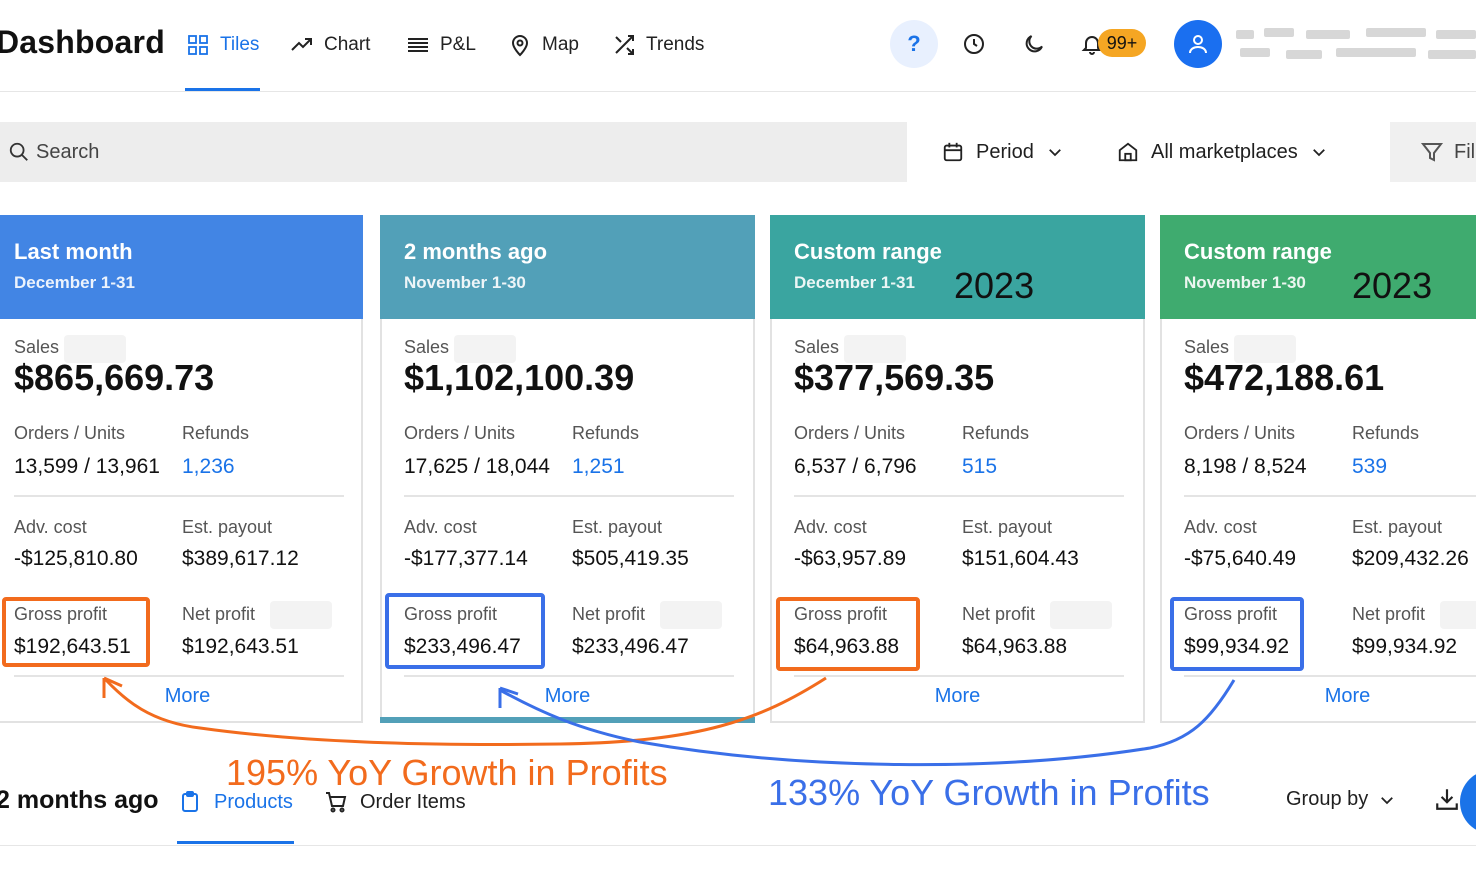  I want to click on map-pin-icon, so click(520, 46).